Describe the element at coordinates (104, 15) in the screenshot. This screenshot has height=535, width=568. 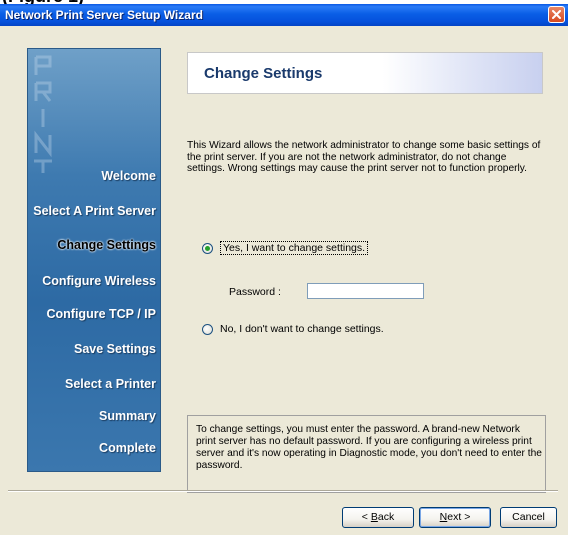
I see `window-title: Network Print Server Setup Wizard` at that location.